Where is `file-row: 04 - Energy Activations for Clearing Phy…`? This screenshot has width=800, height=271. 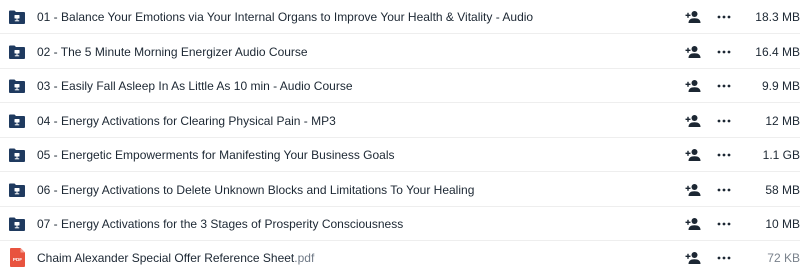
file-row: 04 - Energy Activations for Clearing Phy… is located at coordinates (400, 121).